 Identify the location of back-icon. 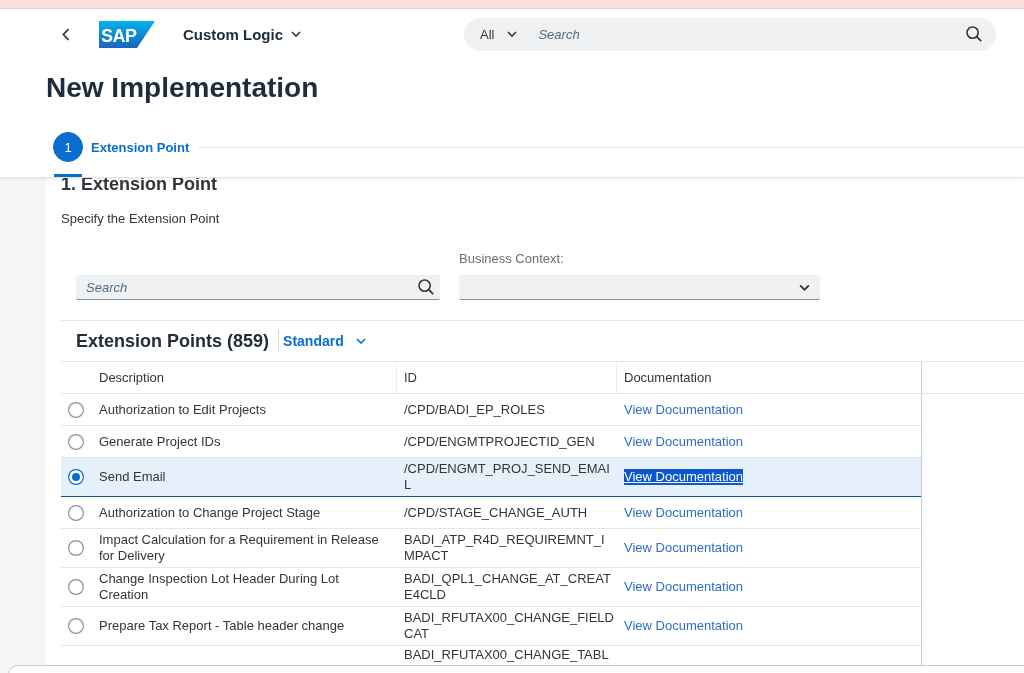
(66, 34).